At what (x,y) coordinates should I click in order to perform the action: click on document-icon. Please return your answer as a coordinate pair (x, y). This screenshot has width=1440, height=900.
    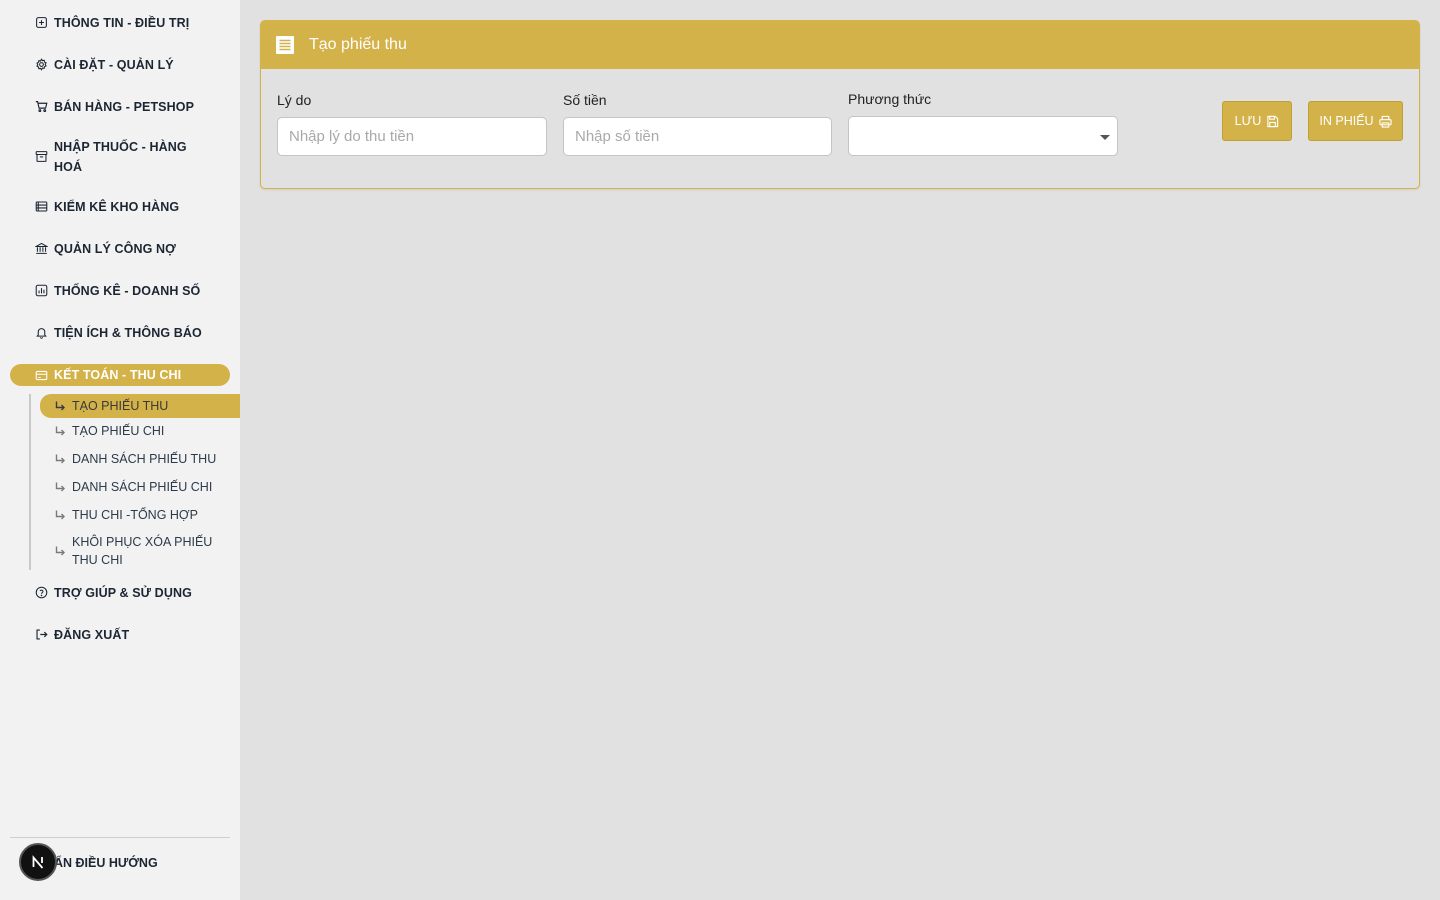
    Looking at the image, I should click on (285, 45).